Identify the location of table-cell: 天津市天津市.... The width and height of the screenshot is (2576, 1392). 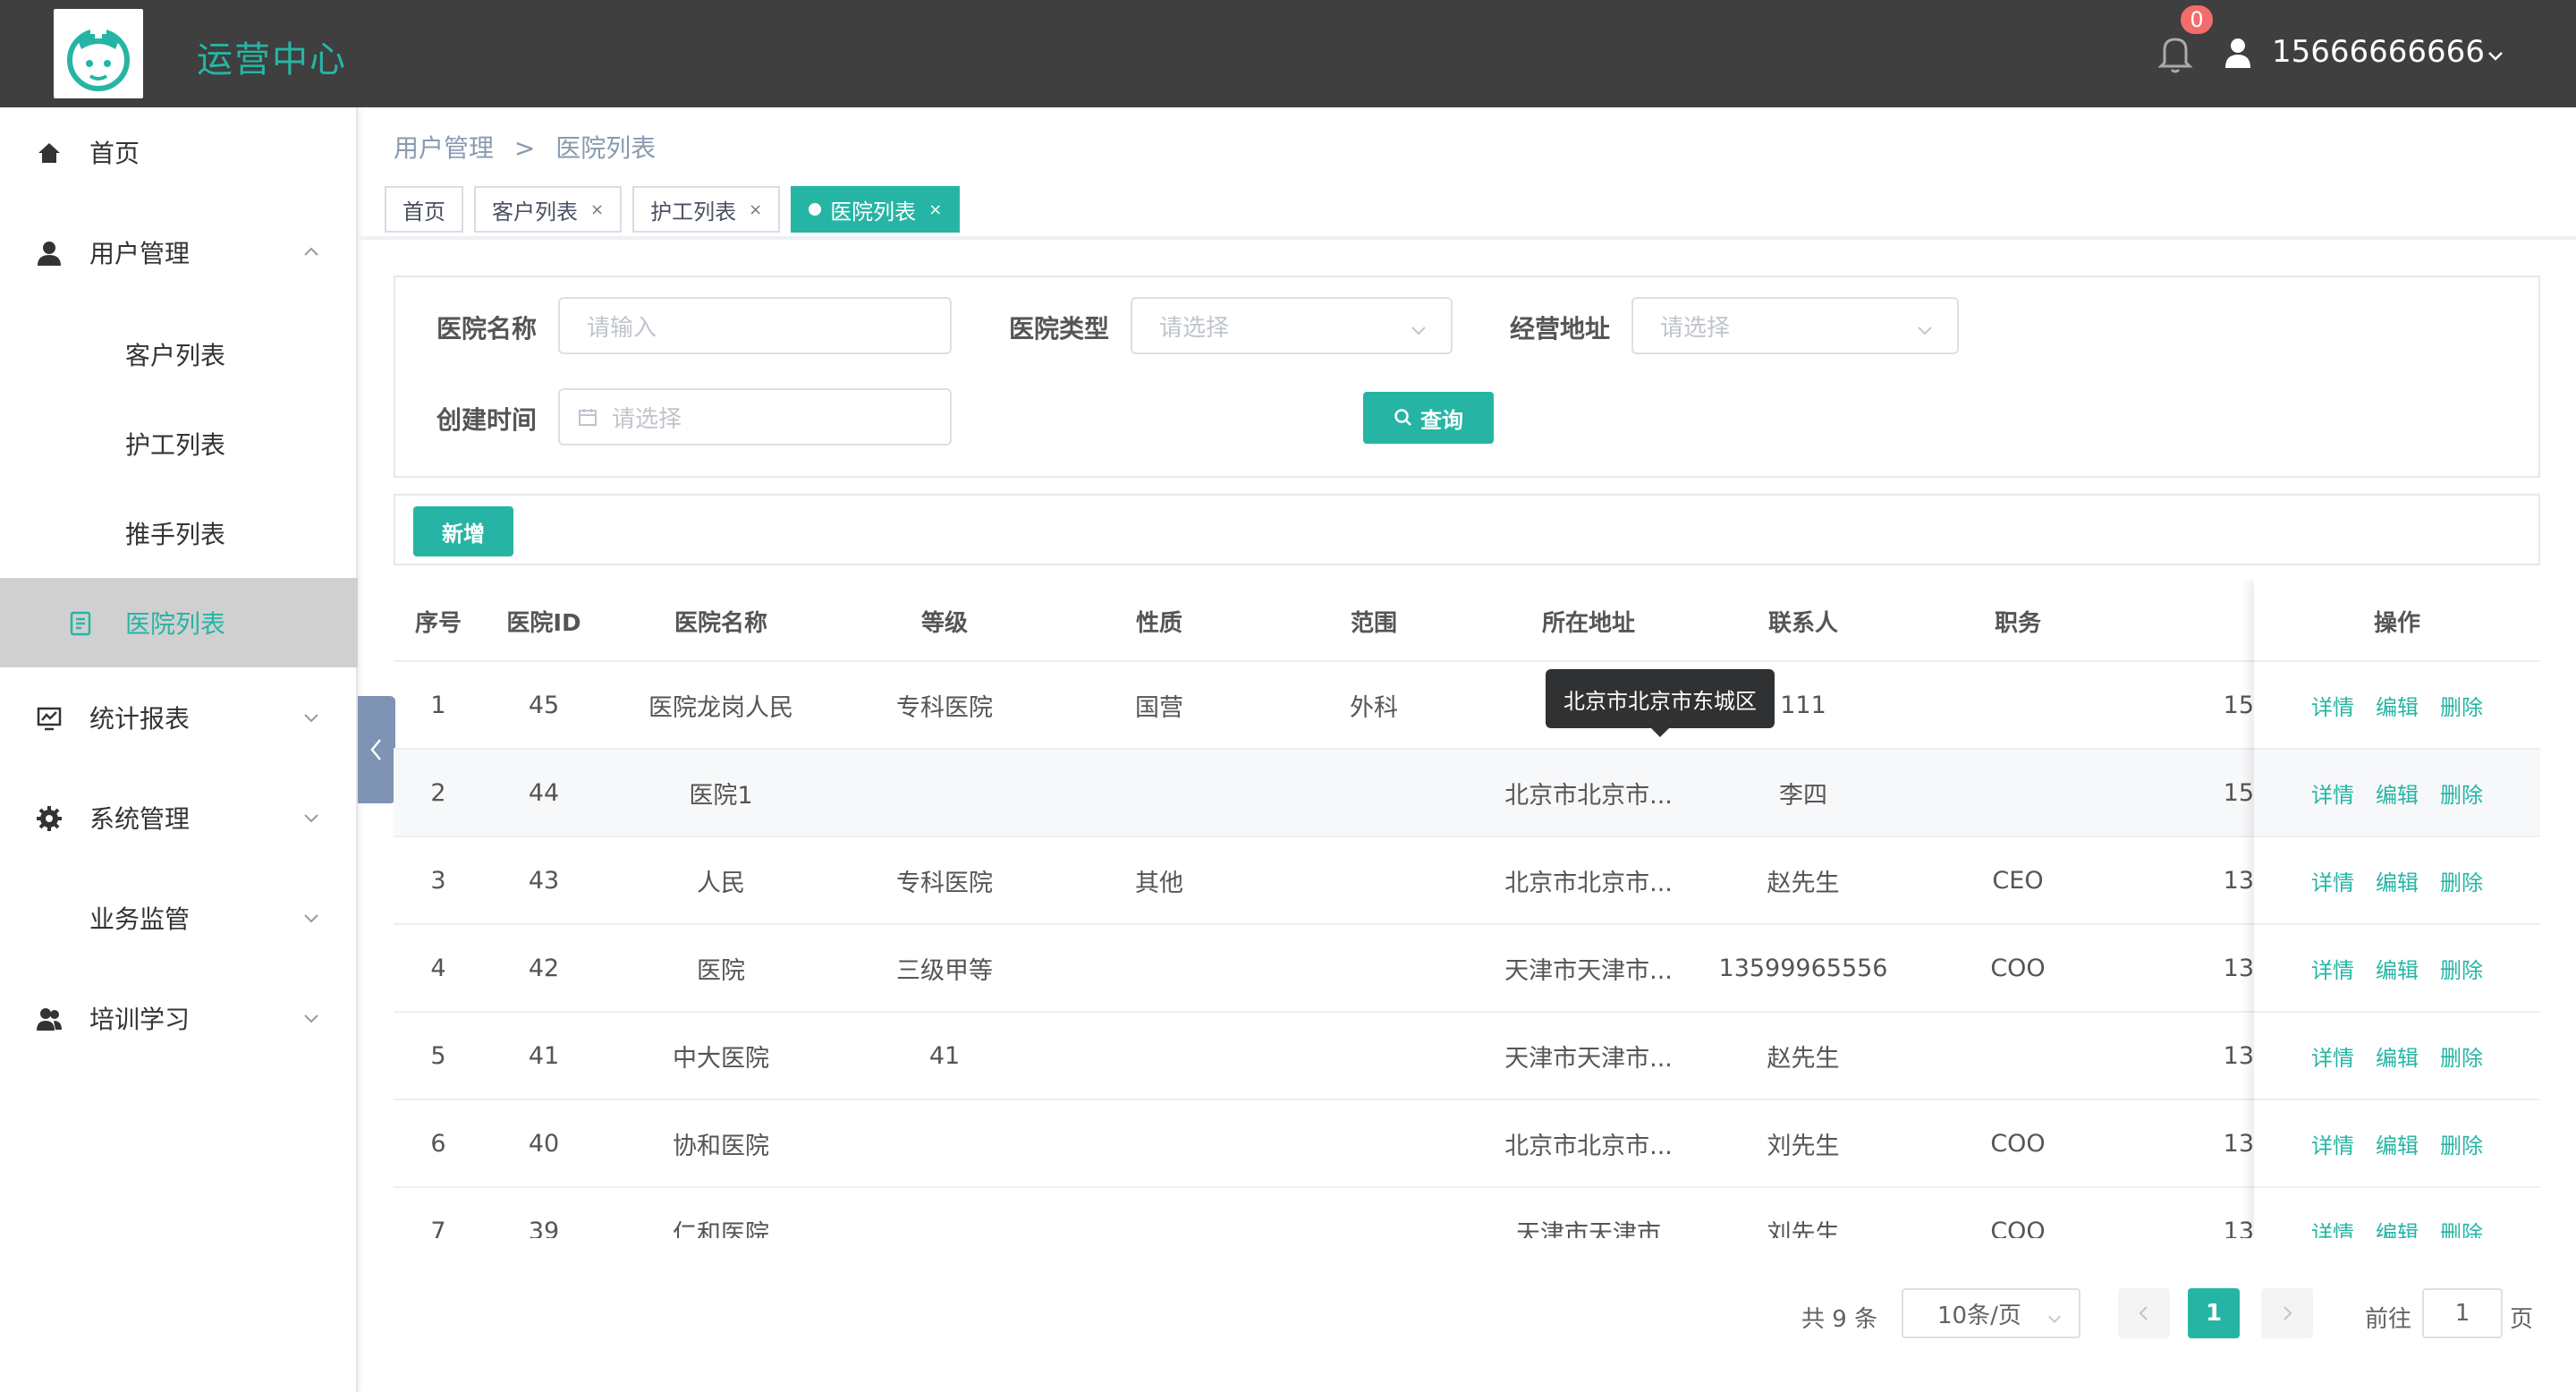
(1588, 970).